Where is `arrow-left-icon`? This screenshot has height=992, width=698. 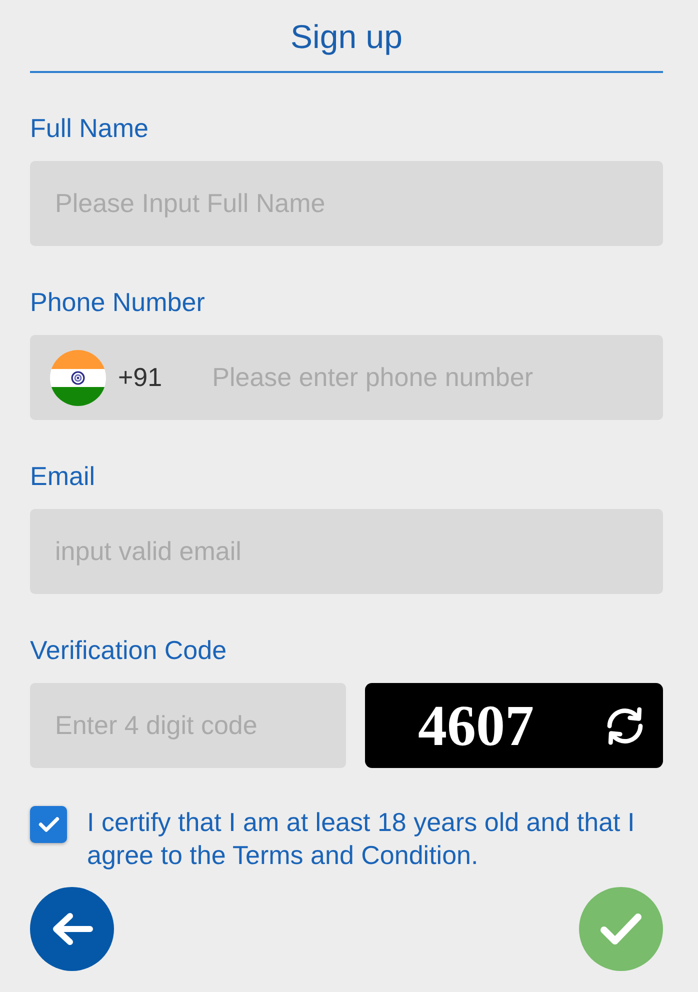 arrow-left-icon is located at coordinates (72, 929).